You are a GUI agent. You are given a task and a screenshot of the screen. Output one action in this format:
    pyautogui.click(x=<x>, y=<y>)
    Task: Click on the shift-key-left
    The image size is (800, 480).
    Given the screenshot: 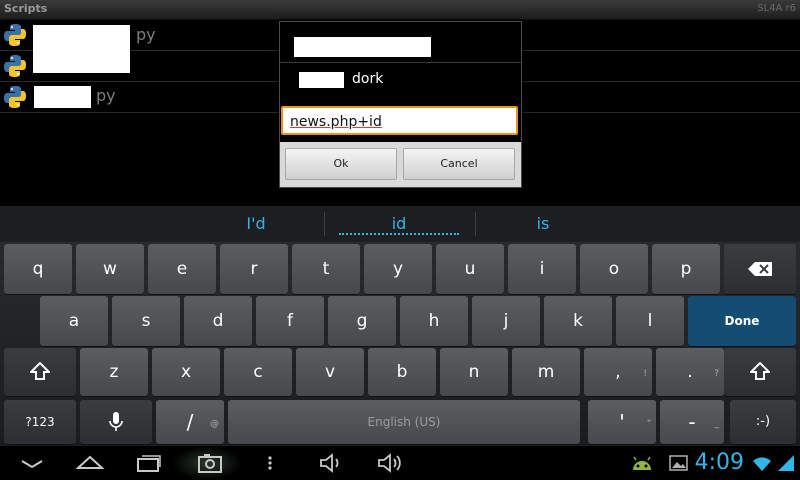 What is the action you would take?
    pyautogui.click(x=40, y=372)
    